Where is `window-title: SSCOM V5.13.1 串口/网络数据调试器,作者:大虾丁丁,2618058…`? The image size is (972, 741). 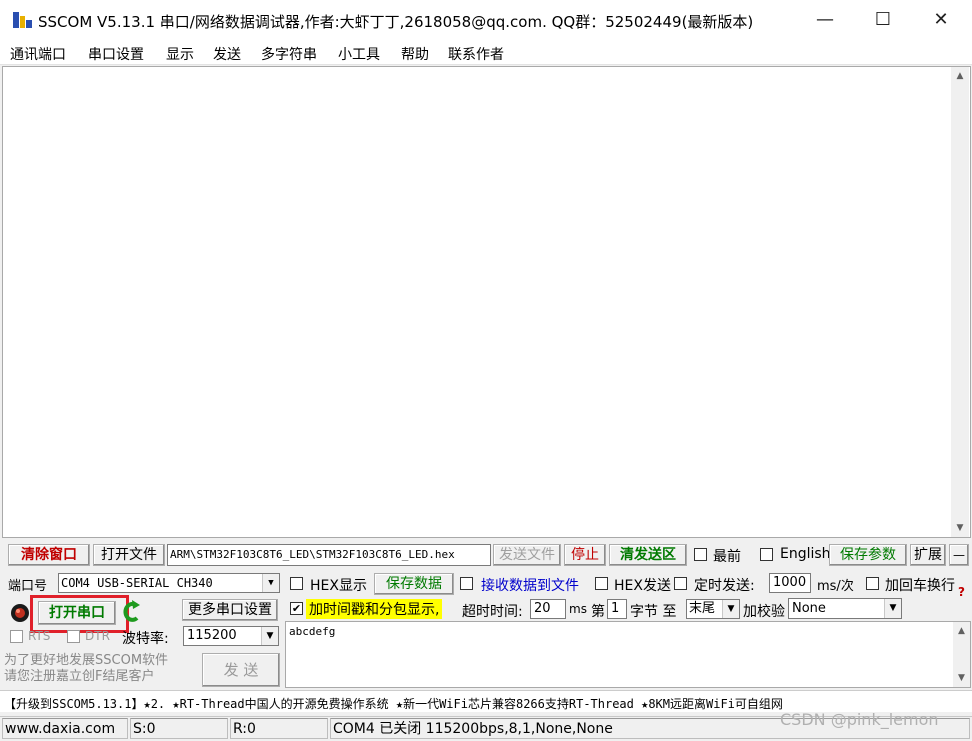 window-title: SSCOM V5.13.1 串口/网络数据调试器,作者:大虾丁丁,2618058… is located at coordinates (396, 22).